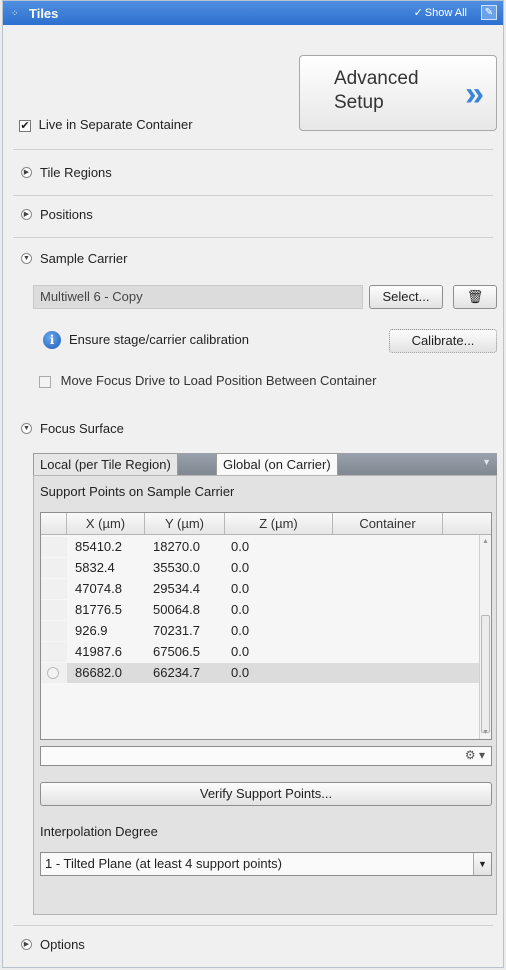 The image size is (506, 970). I want to click on cell-y: 70231.7, so click(176, 630).